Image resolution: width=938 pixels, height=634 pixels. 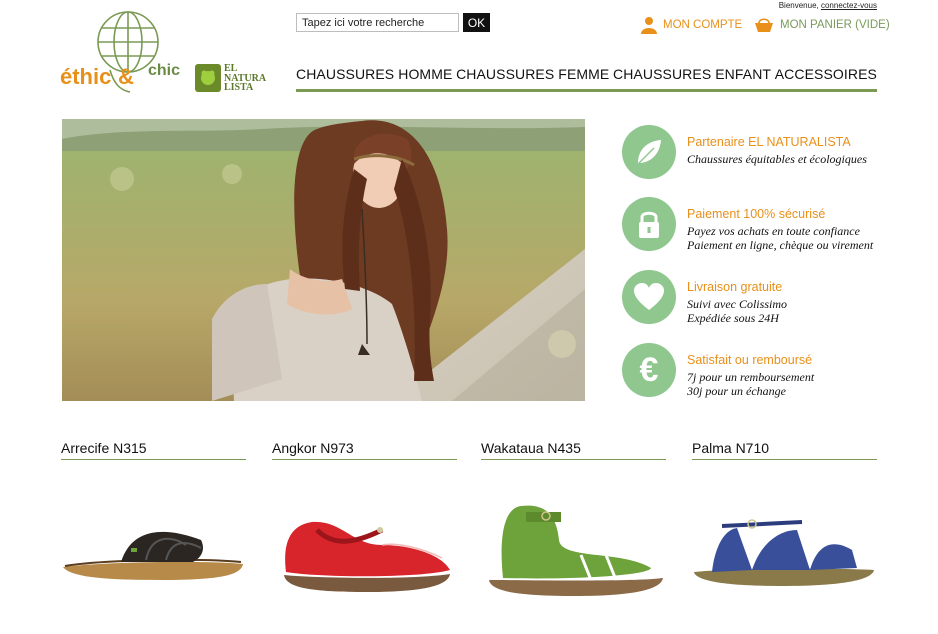 I want to click on cart-label: MON PANIER (VIDE), so click(x=835, y=25).